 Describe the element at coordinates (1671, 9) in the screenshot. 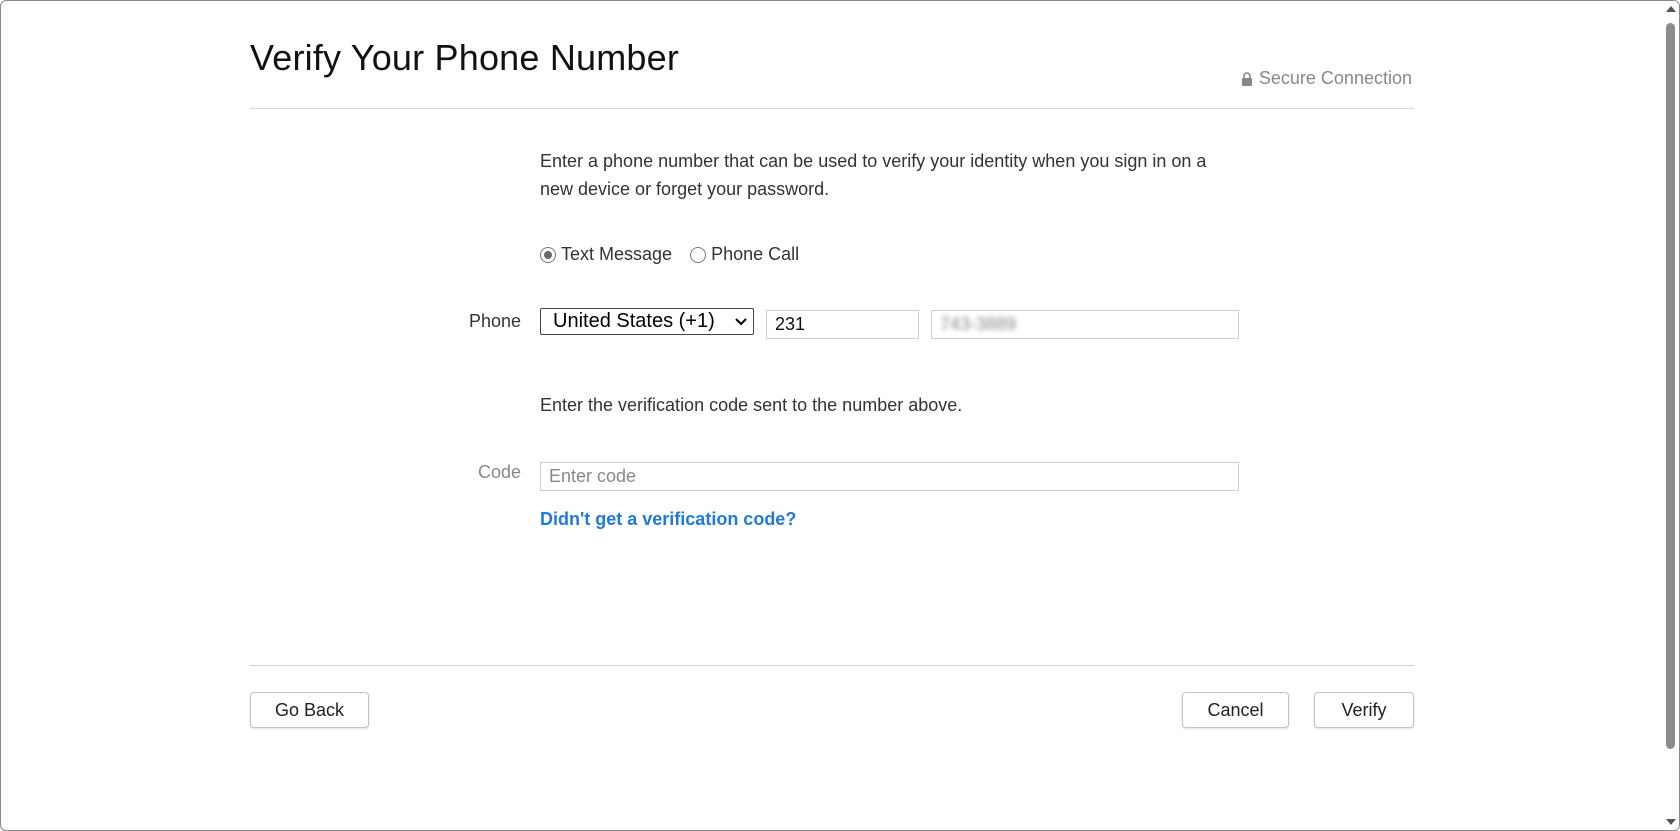

I see `scroll-up-arrow-icon` at that location.